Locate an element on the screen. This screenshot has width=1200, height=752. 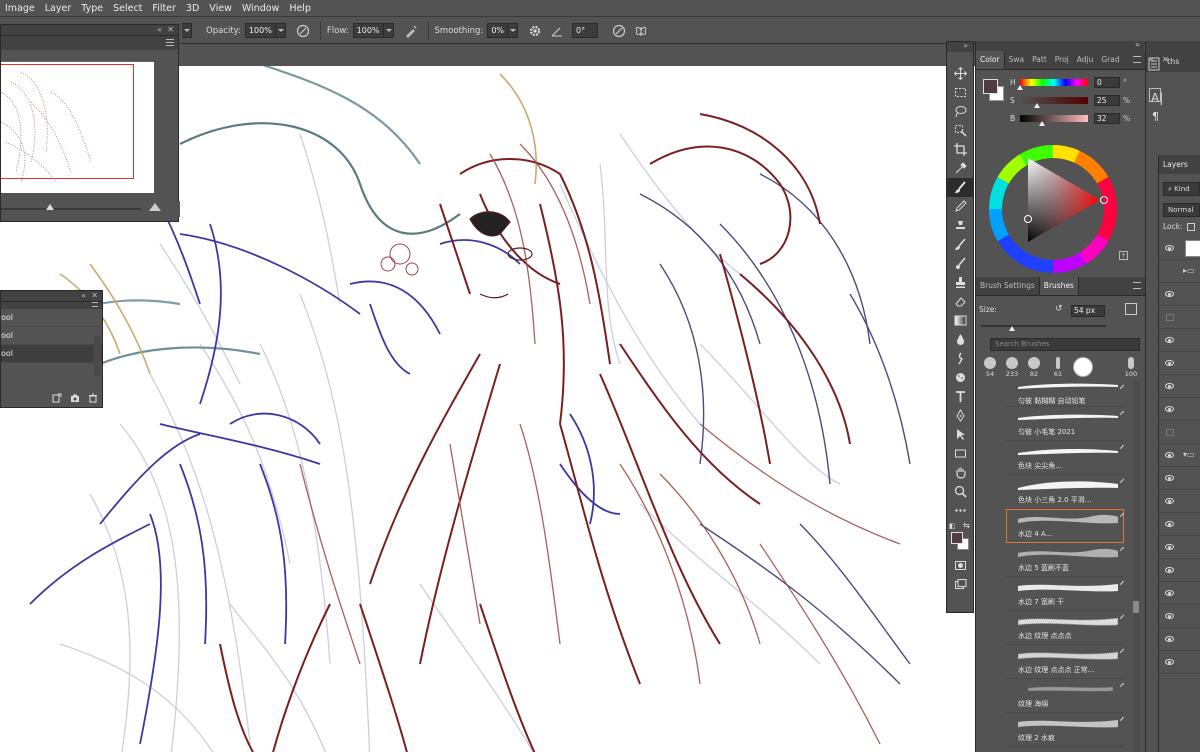
brush-item: 水边 7 宽刷 干 is located at coordinates (1065, 594).